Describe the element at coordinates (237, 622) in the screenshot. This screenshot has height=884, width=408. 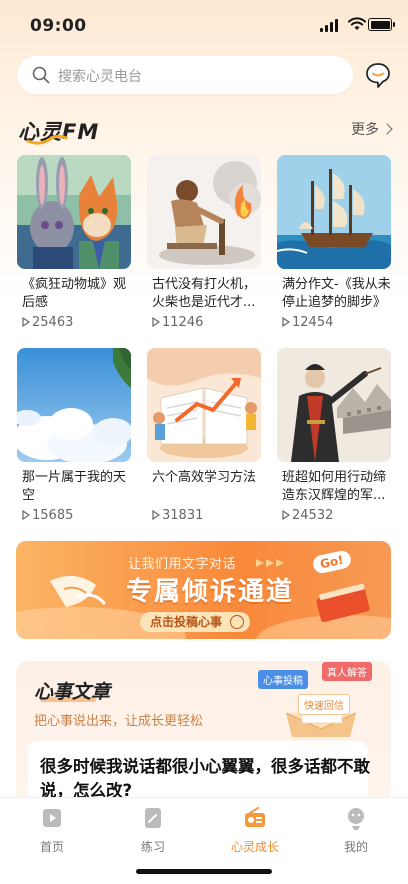
I see `arrow-right-circle-icon` at that location.